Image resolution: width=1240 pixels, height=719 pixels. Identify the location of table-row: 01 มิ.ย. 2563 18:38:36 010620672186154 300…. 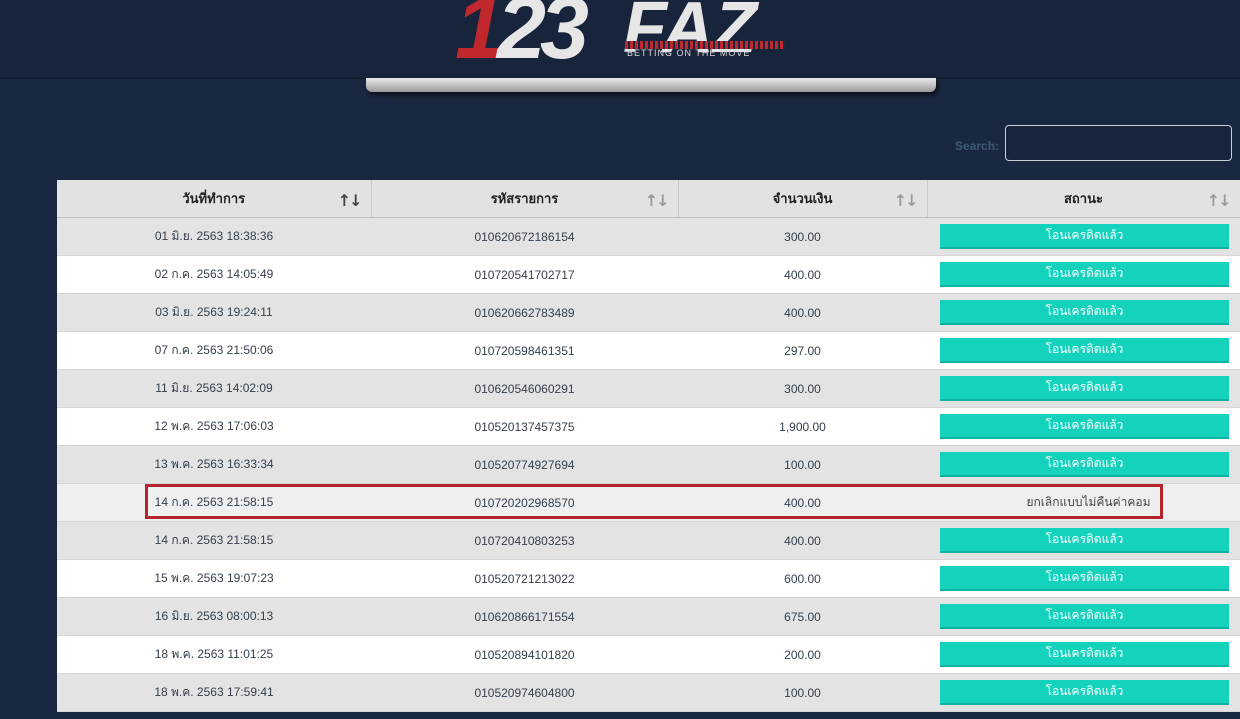
(648, 236).